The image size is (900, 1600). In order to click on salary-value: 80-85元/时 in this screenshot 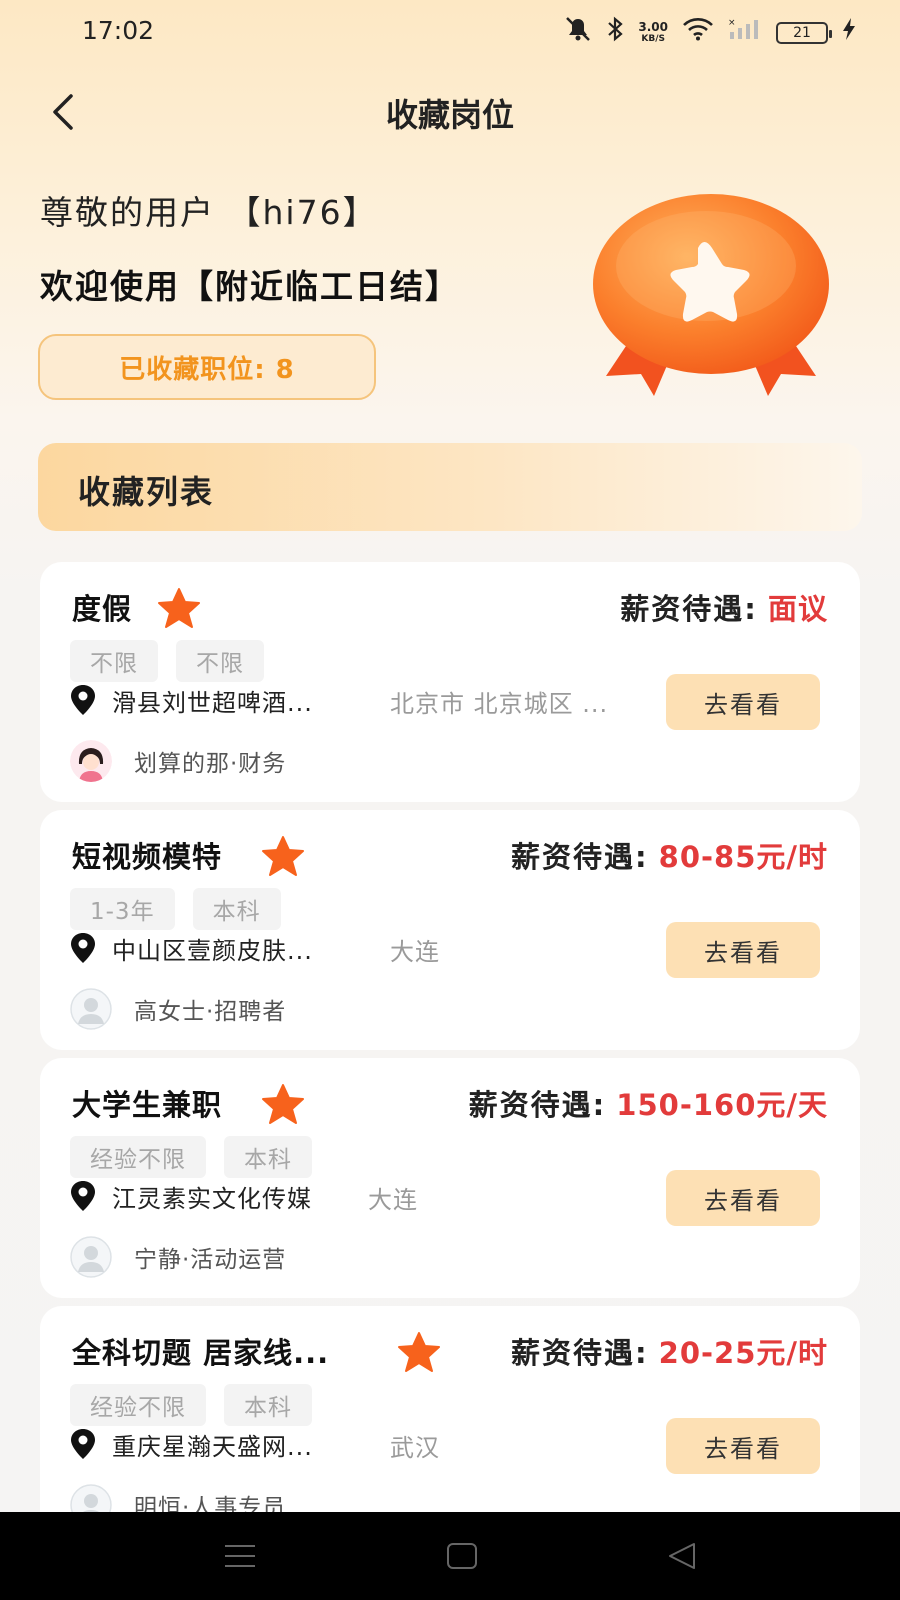, I will do `click(743, 857)`.